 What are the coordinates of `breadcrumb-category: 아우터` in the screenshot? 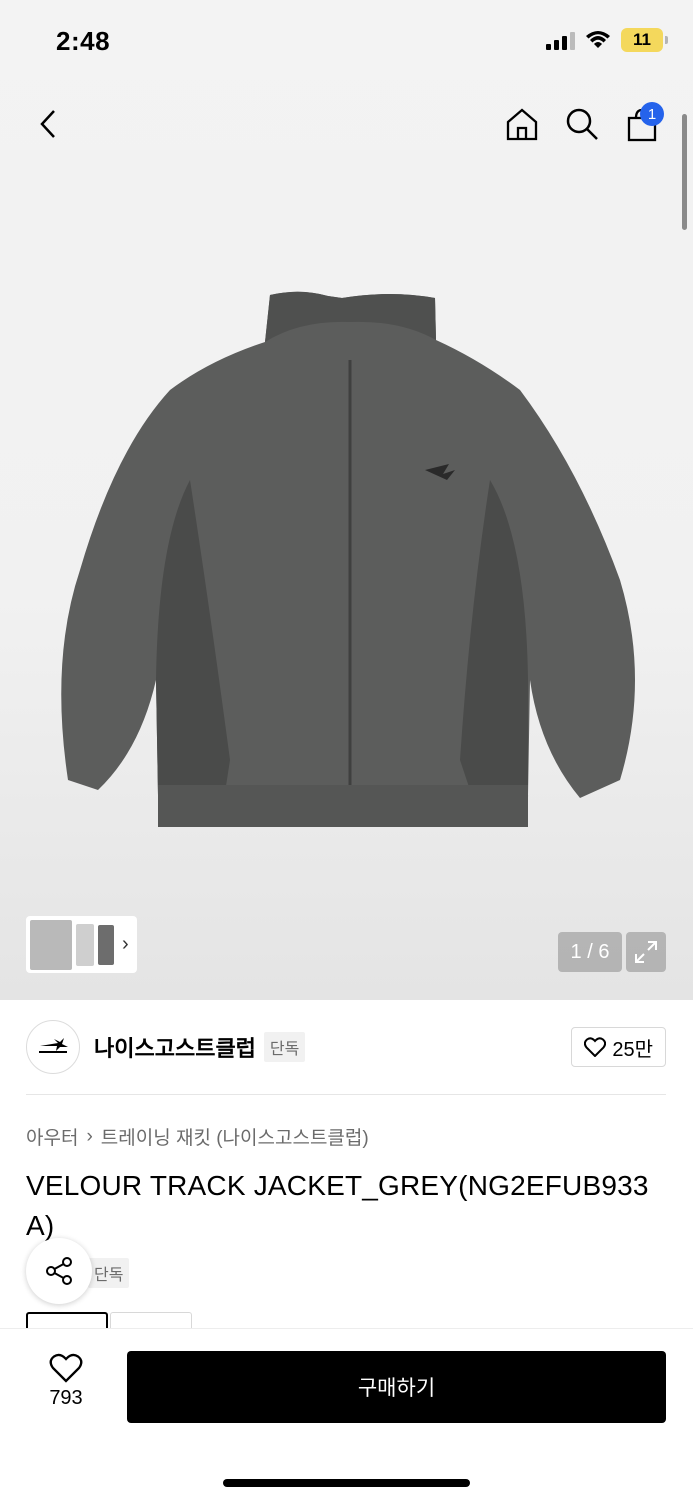 It's located at (52, 1136).